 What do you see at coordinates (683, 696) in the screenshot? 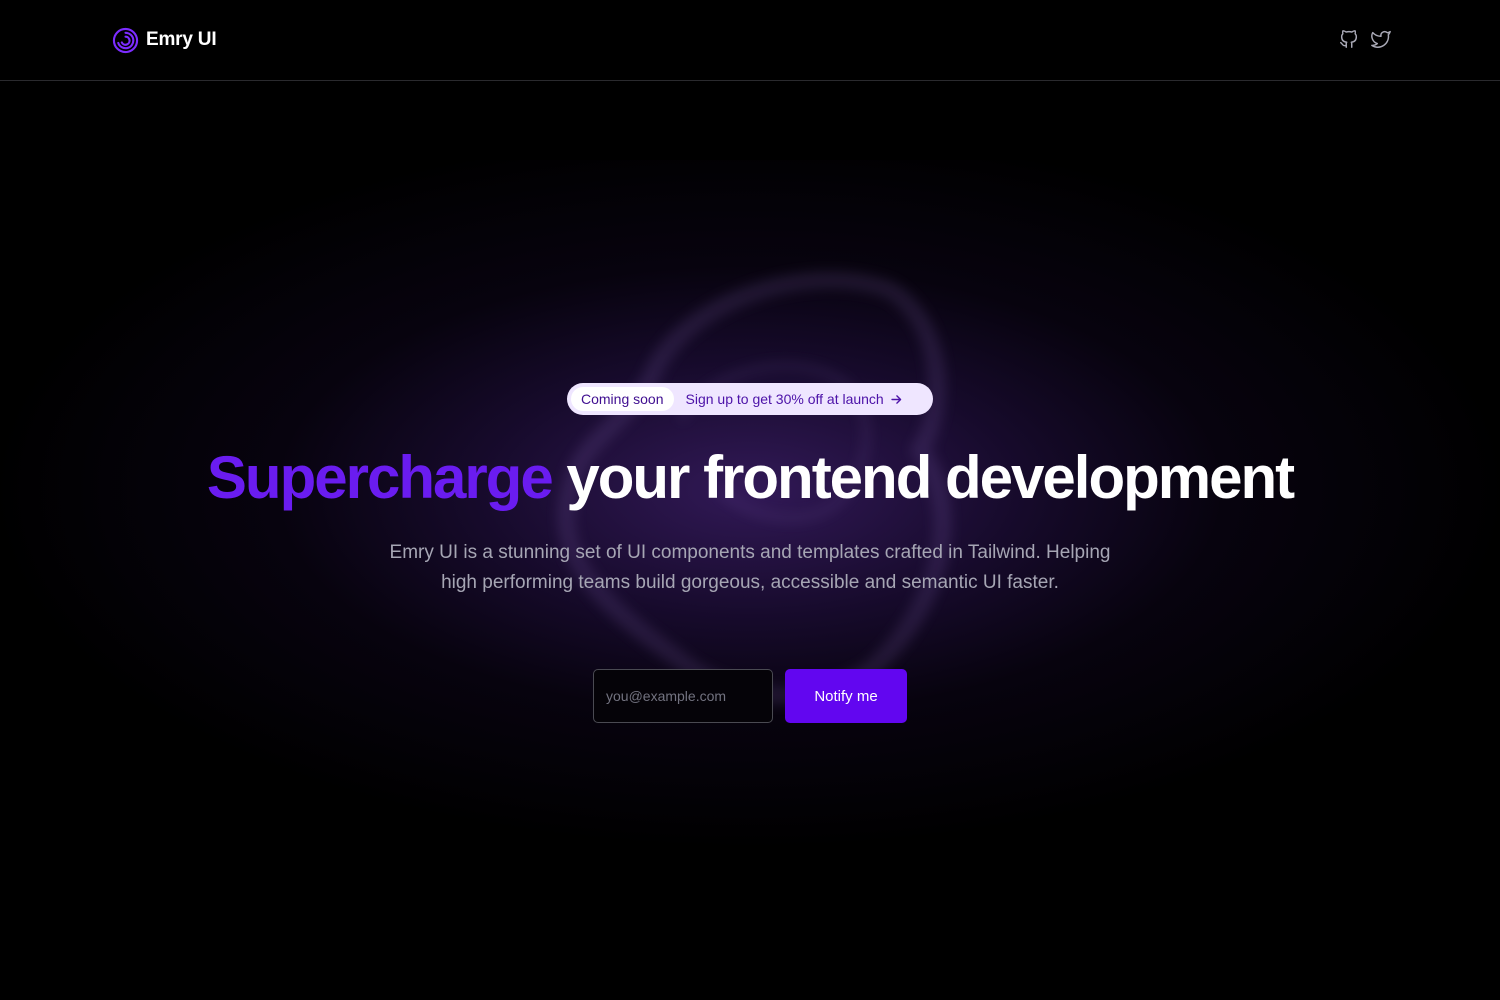
I see `email-input` at bounding box center [683, 696].